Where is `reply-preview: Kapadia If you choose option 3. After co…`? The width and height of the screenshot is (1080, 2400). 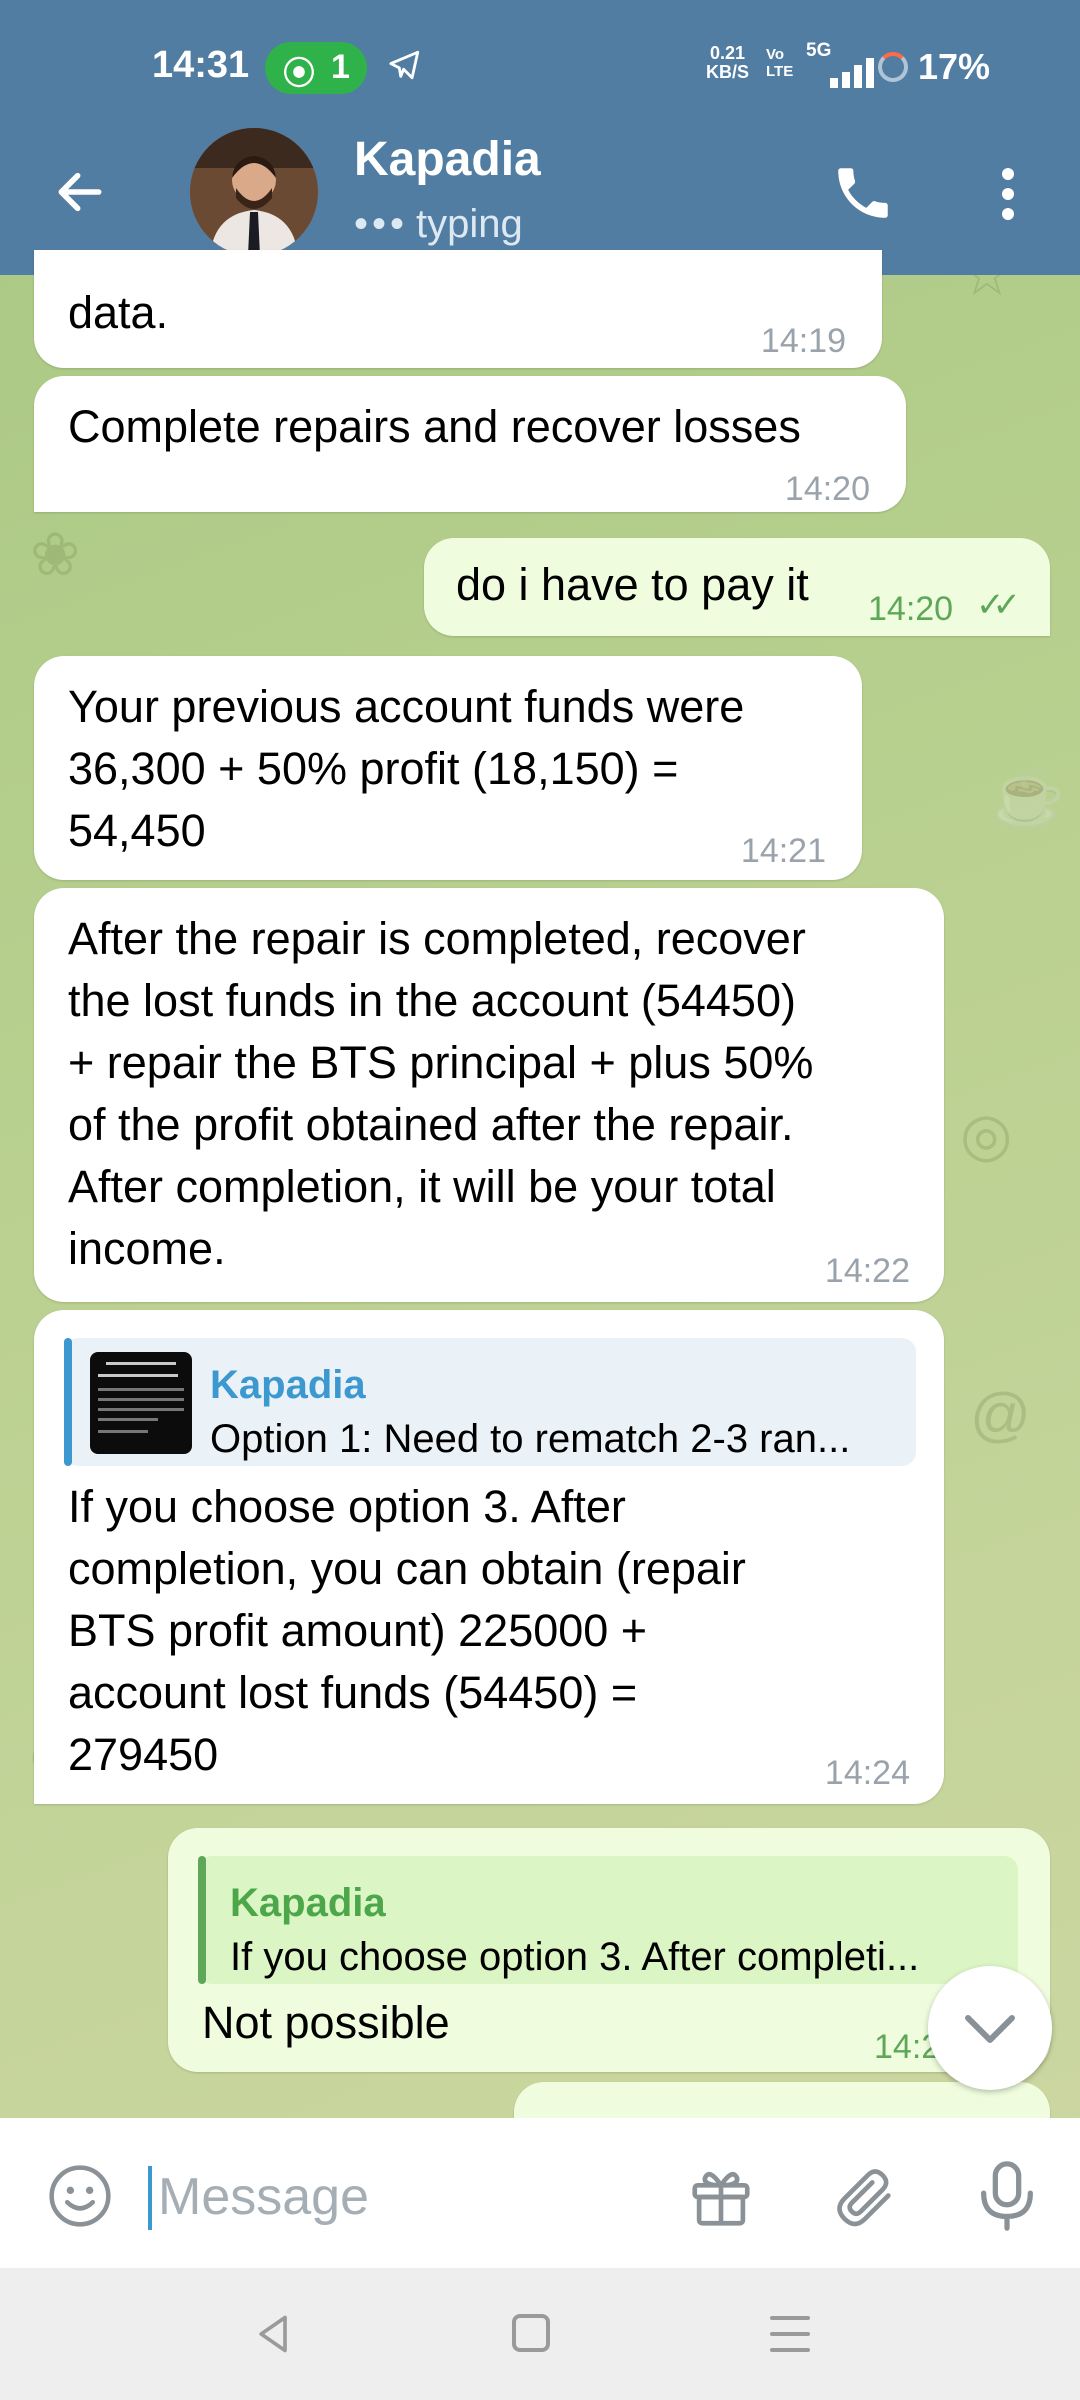
reply-preview: Kapadia If you choose option 3. After co… is located at coordinates (608, 1920).